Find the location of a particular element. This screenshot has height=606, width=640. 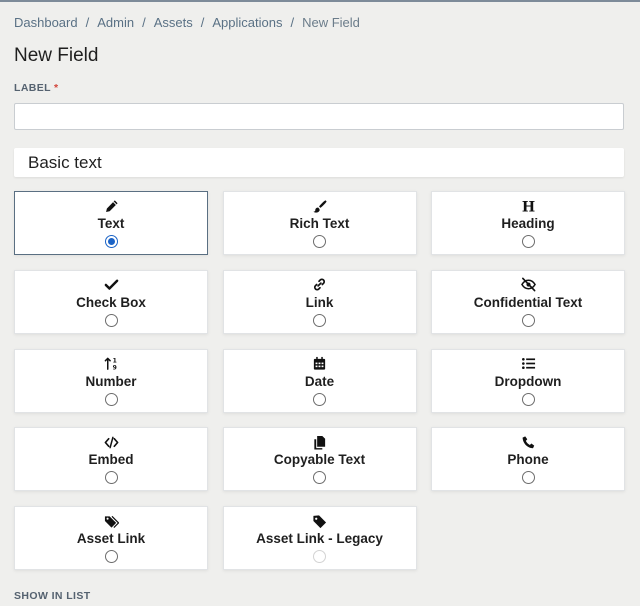

show-in-list-label: SHOW IN LIST is located at coordinates (52, 596).